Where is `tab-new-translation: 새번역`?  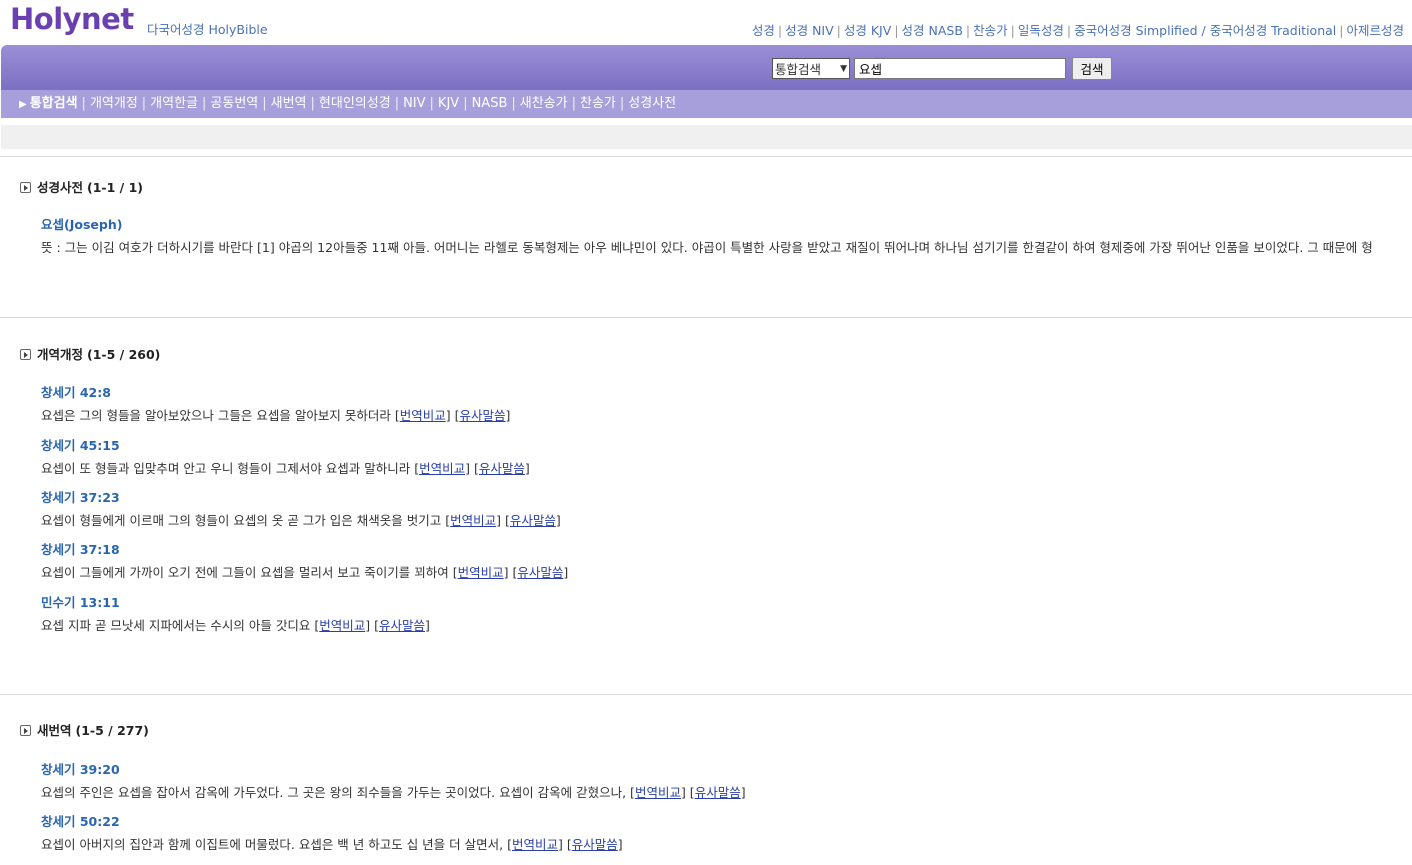
tab-new-translation: 새번역 is located at coordinates (289, 103).